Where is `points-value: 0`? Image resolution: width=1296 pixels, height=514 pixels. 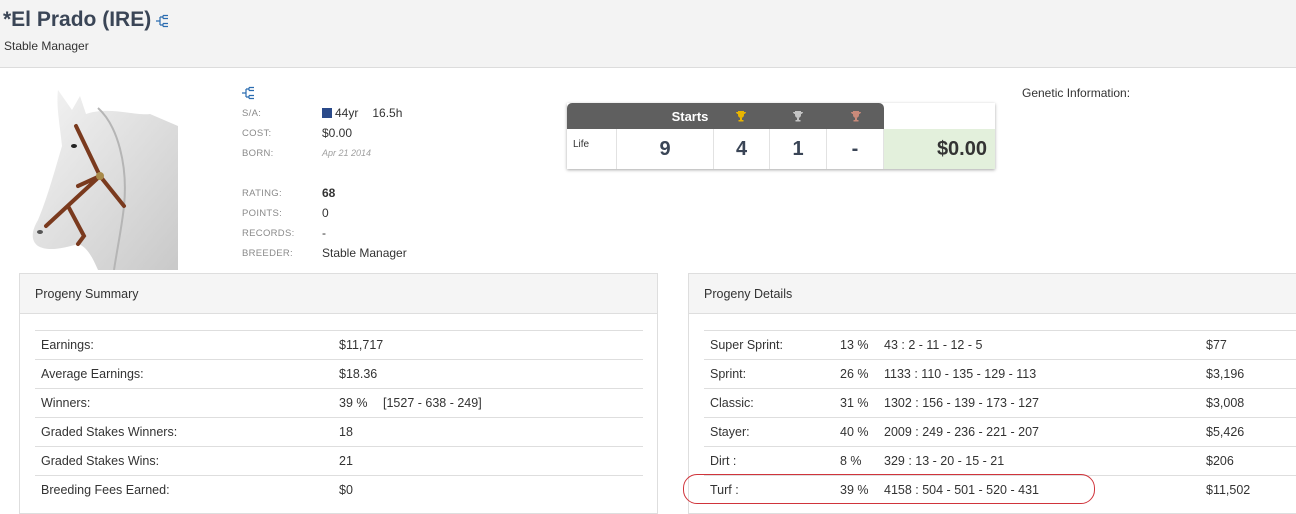 points-value: 0 is located at coordinates (325, 213).